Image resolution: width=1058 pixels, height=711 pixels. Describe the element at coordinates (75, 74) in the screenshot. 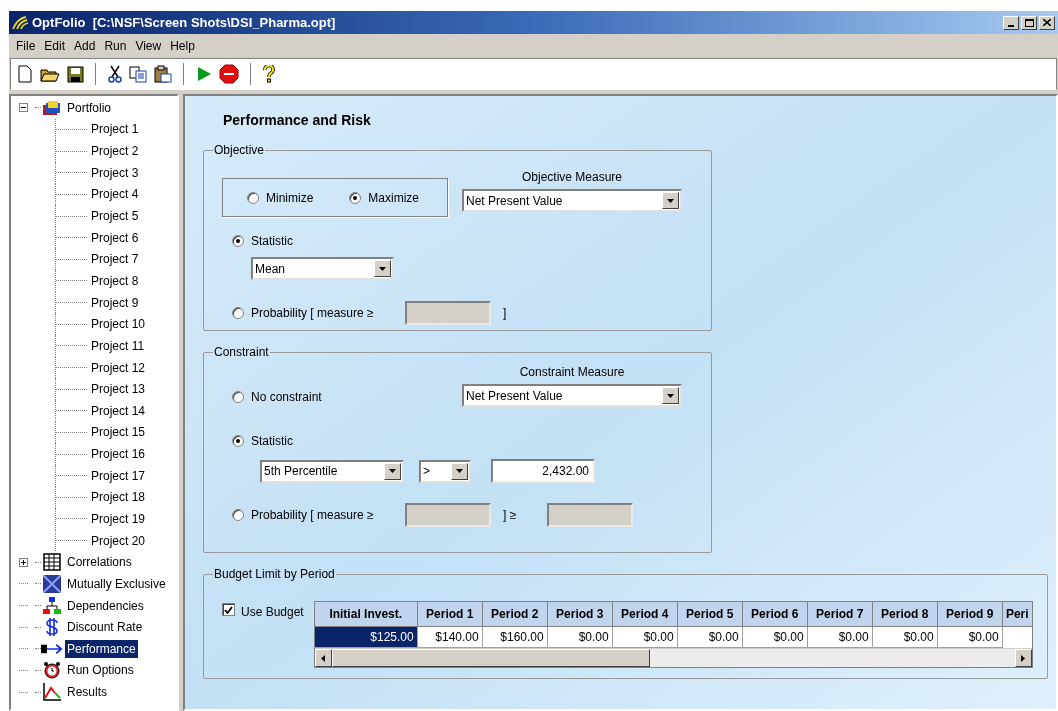

I see `save-icon` at that location.